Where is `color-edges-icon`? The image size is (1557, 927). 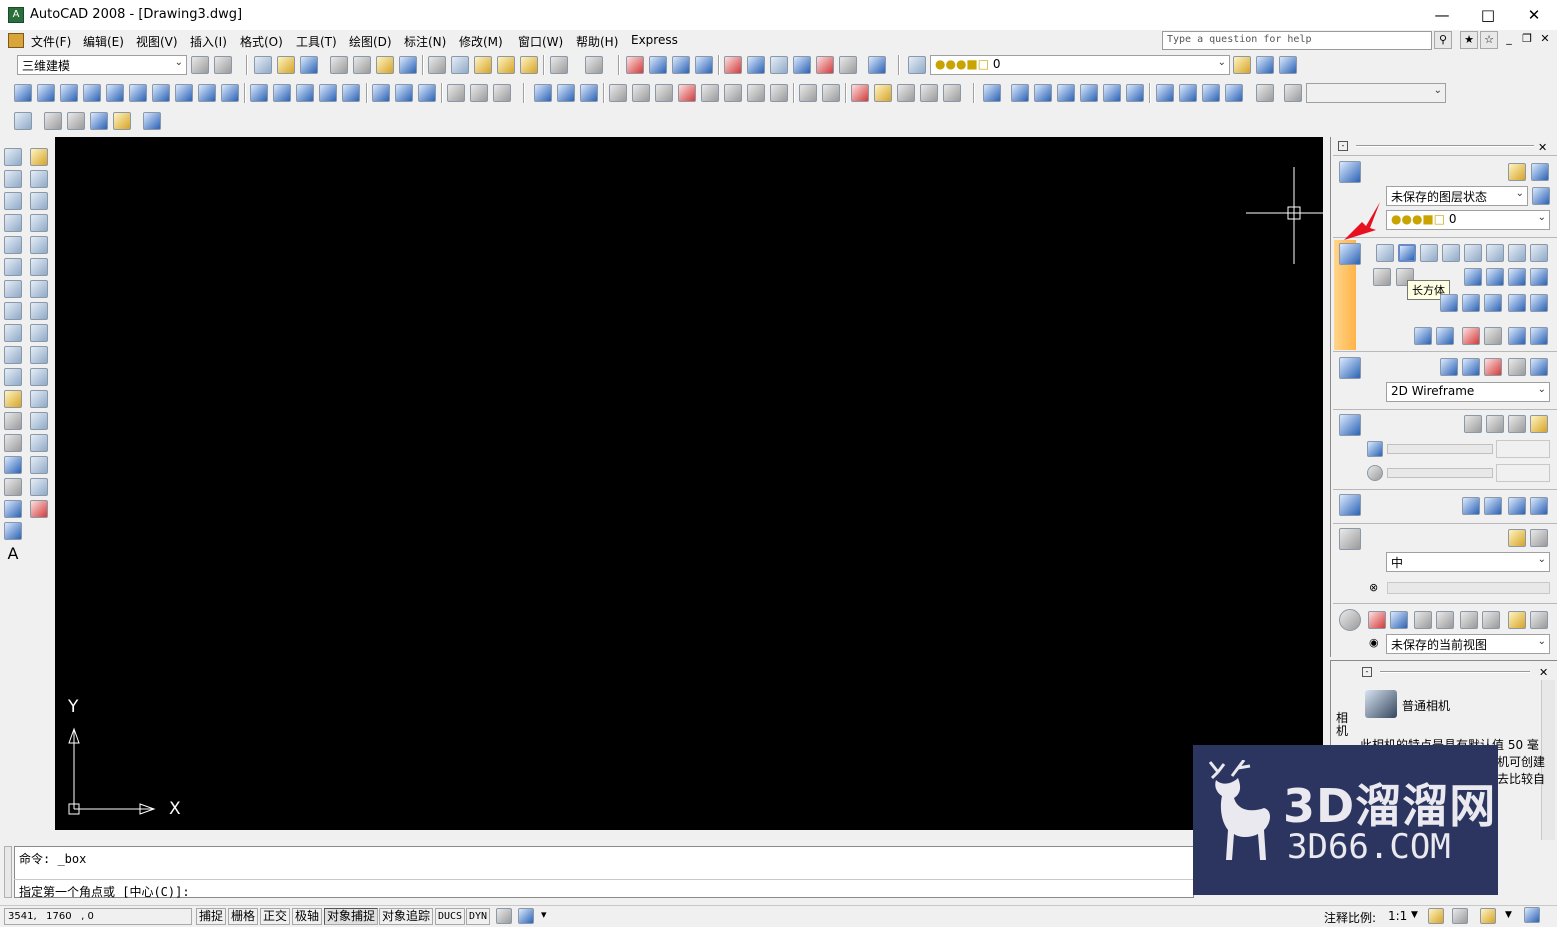 color-edges-icon is located at coordinates (831, 93).